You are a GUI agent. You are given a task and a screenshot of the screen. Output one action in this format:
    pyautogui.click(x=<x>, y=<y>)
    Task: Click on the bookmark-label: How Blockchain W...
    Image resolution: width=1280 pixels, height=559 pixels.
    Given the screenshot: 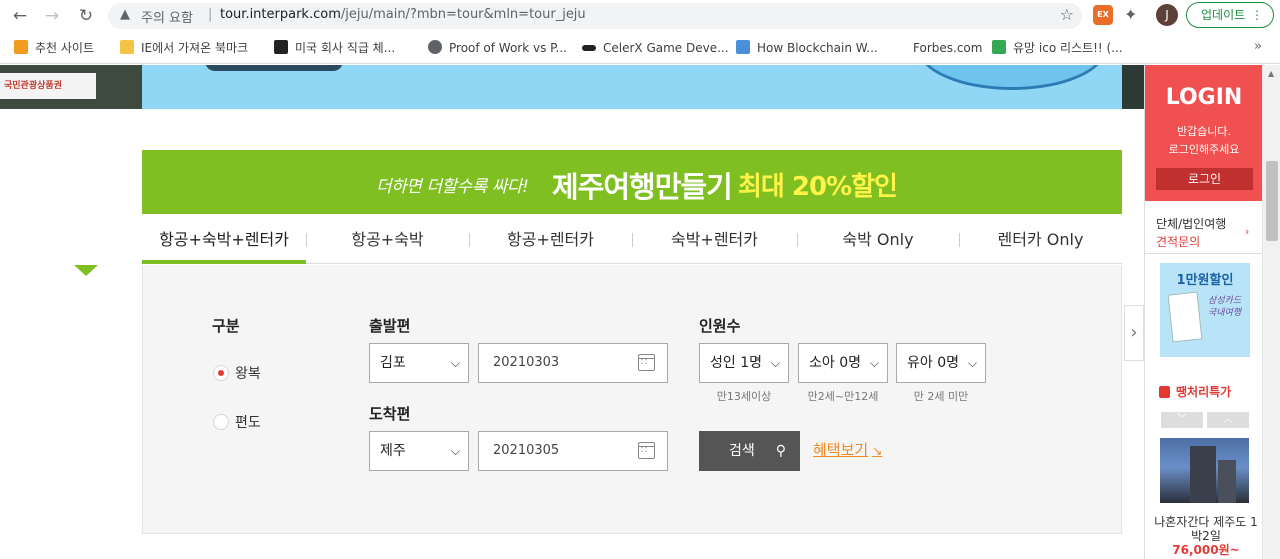 What is the action you would take?
    pyautogui.click(x=817, y=48)
    